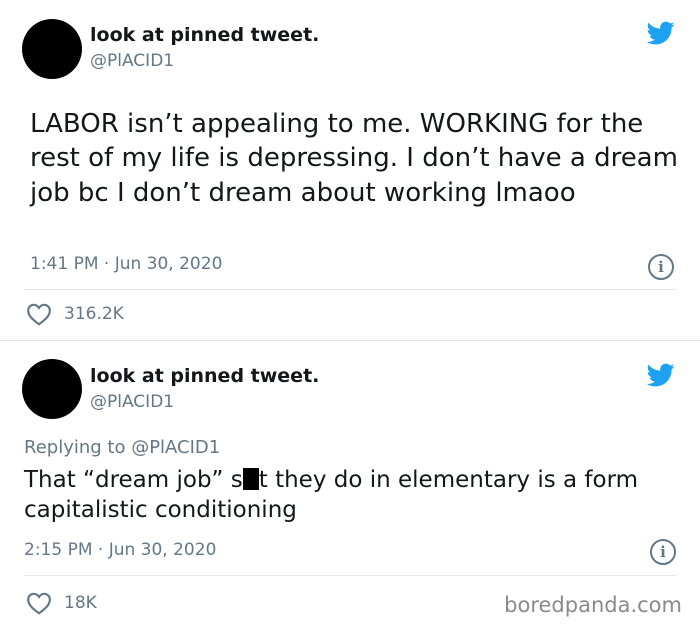  Describe the element at coordinates (126, 264) in the screenshot. I see `tweet-timestamp: 1:41 PM · Jun 30, 2020` at that location.